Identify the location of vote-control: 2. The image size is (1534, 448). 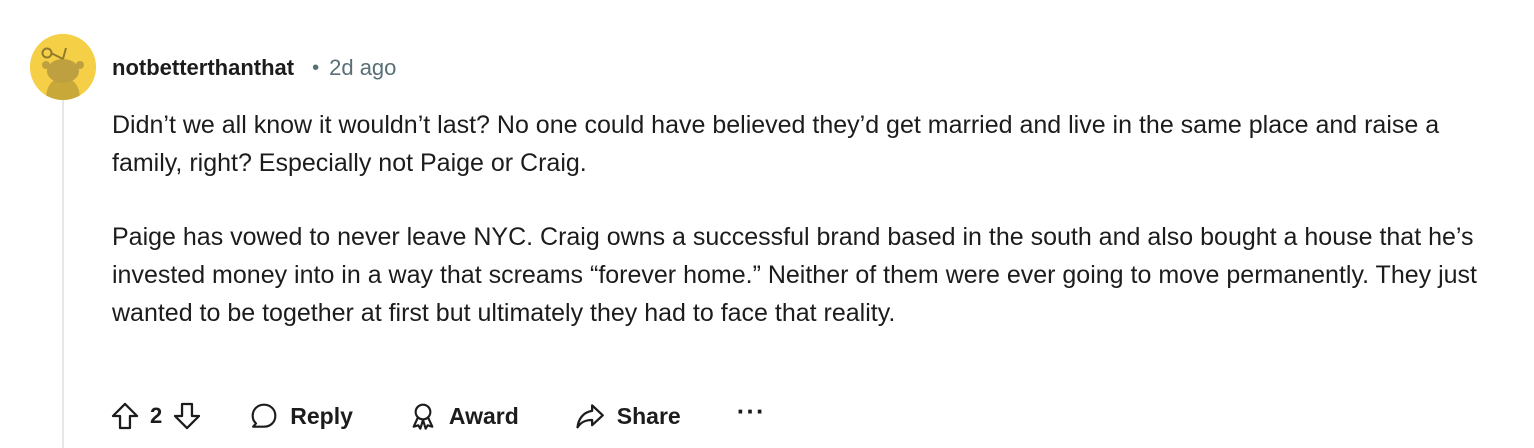
(156, 416).